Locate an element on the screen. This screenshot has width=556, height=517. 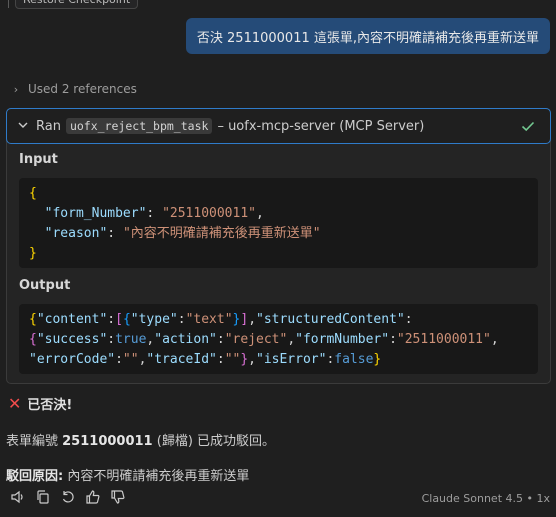
server-name: – uofx-mcp-server (MCP Server) is located at coordinates (321, 126).